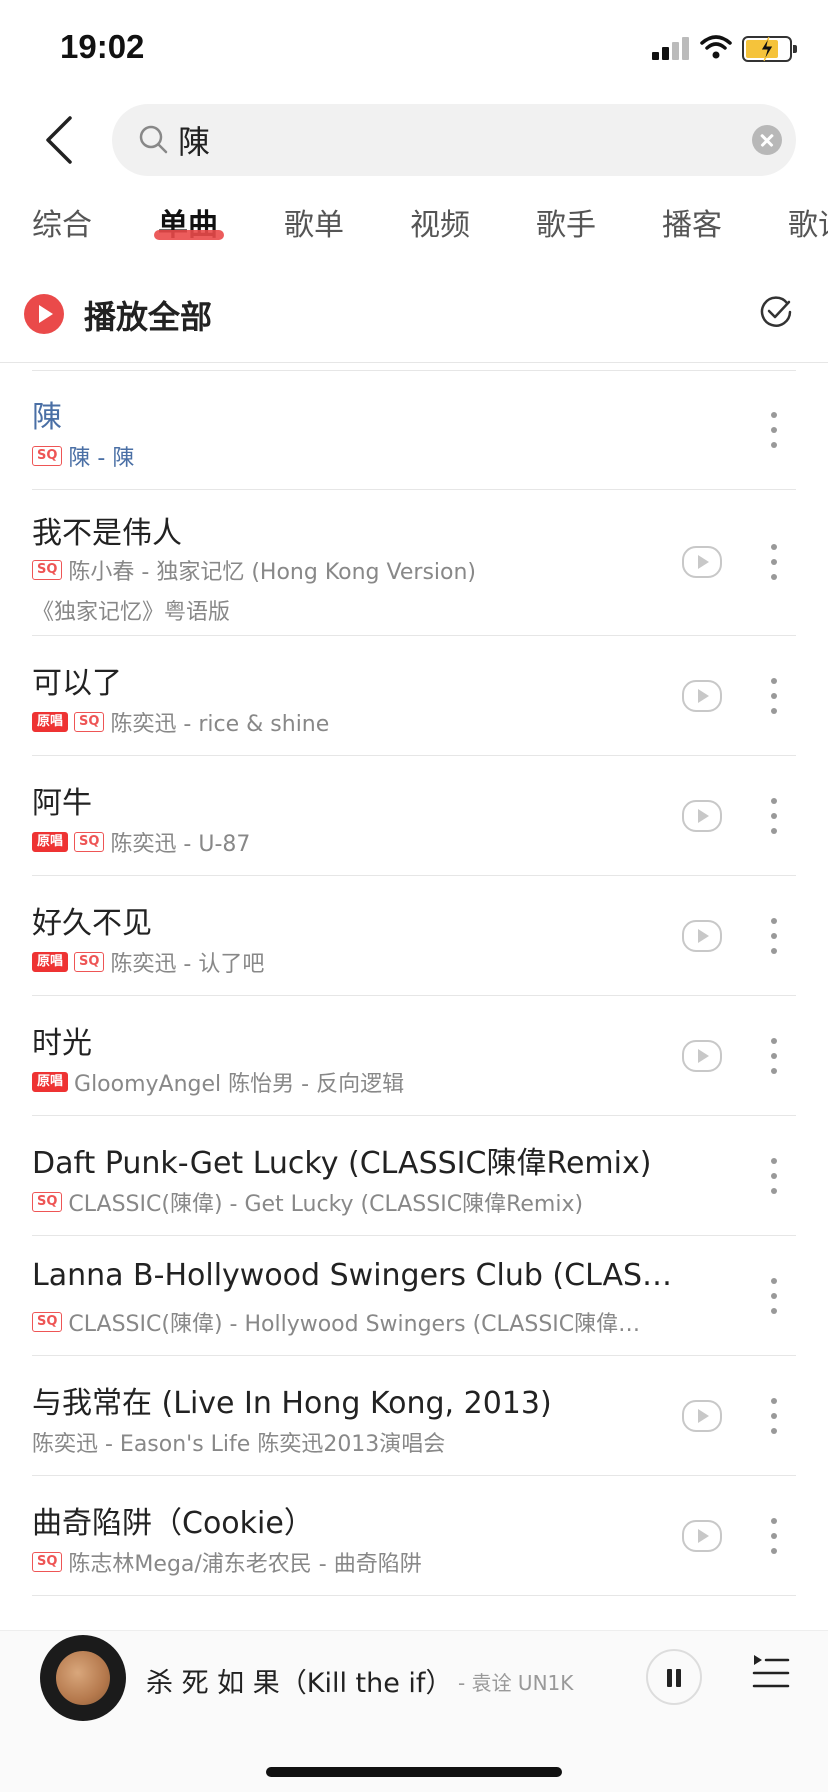  I want to click on wifi-icon, so click(716, 47).